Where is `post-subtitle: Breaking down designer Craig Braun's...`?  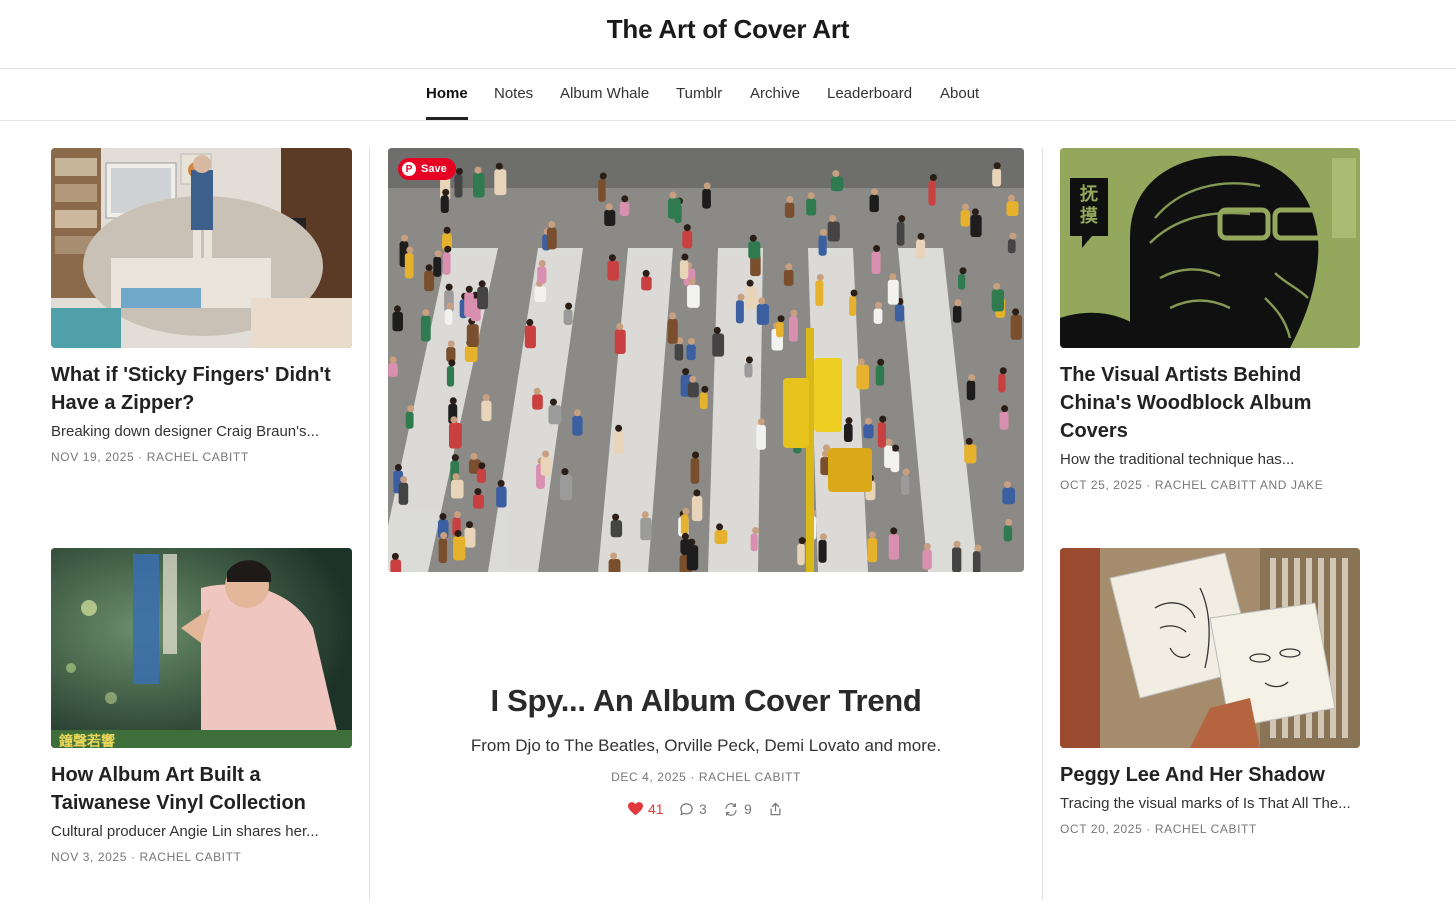 post-subtitle: Breaking down designer Craig Braun's... is located at coordinates (185, 431).